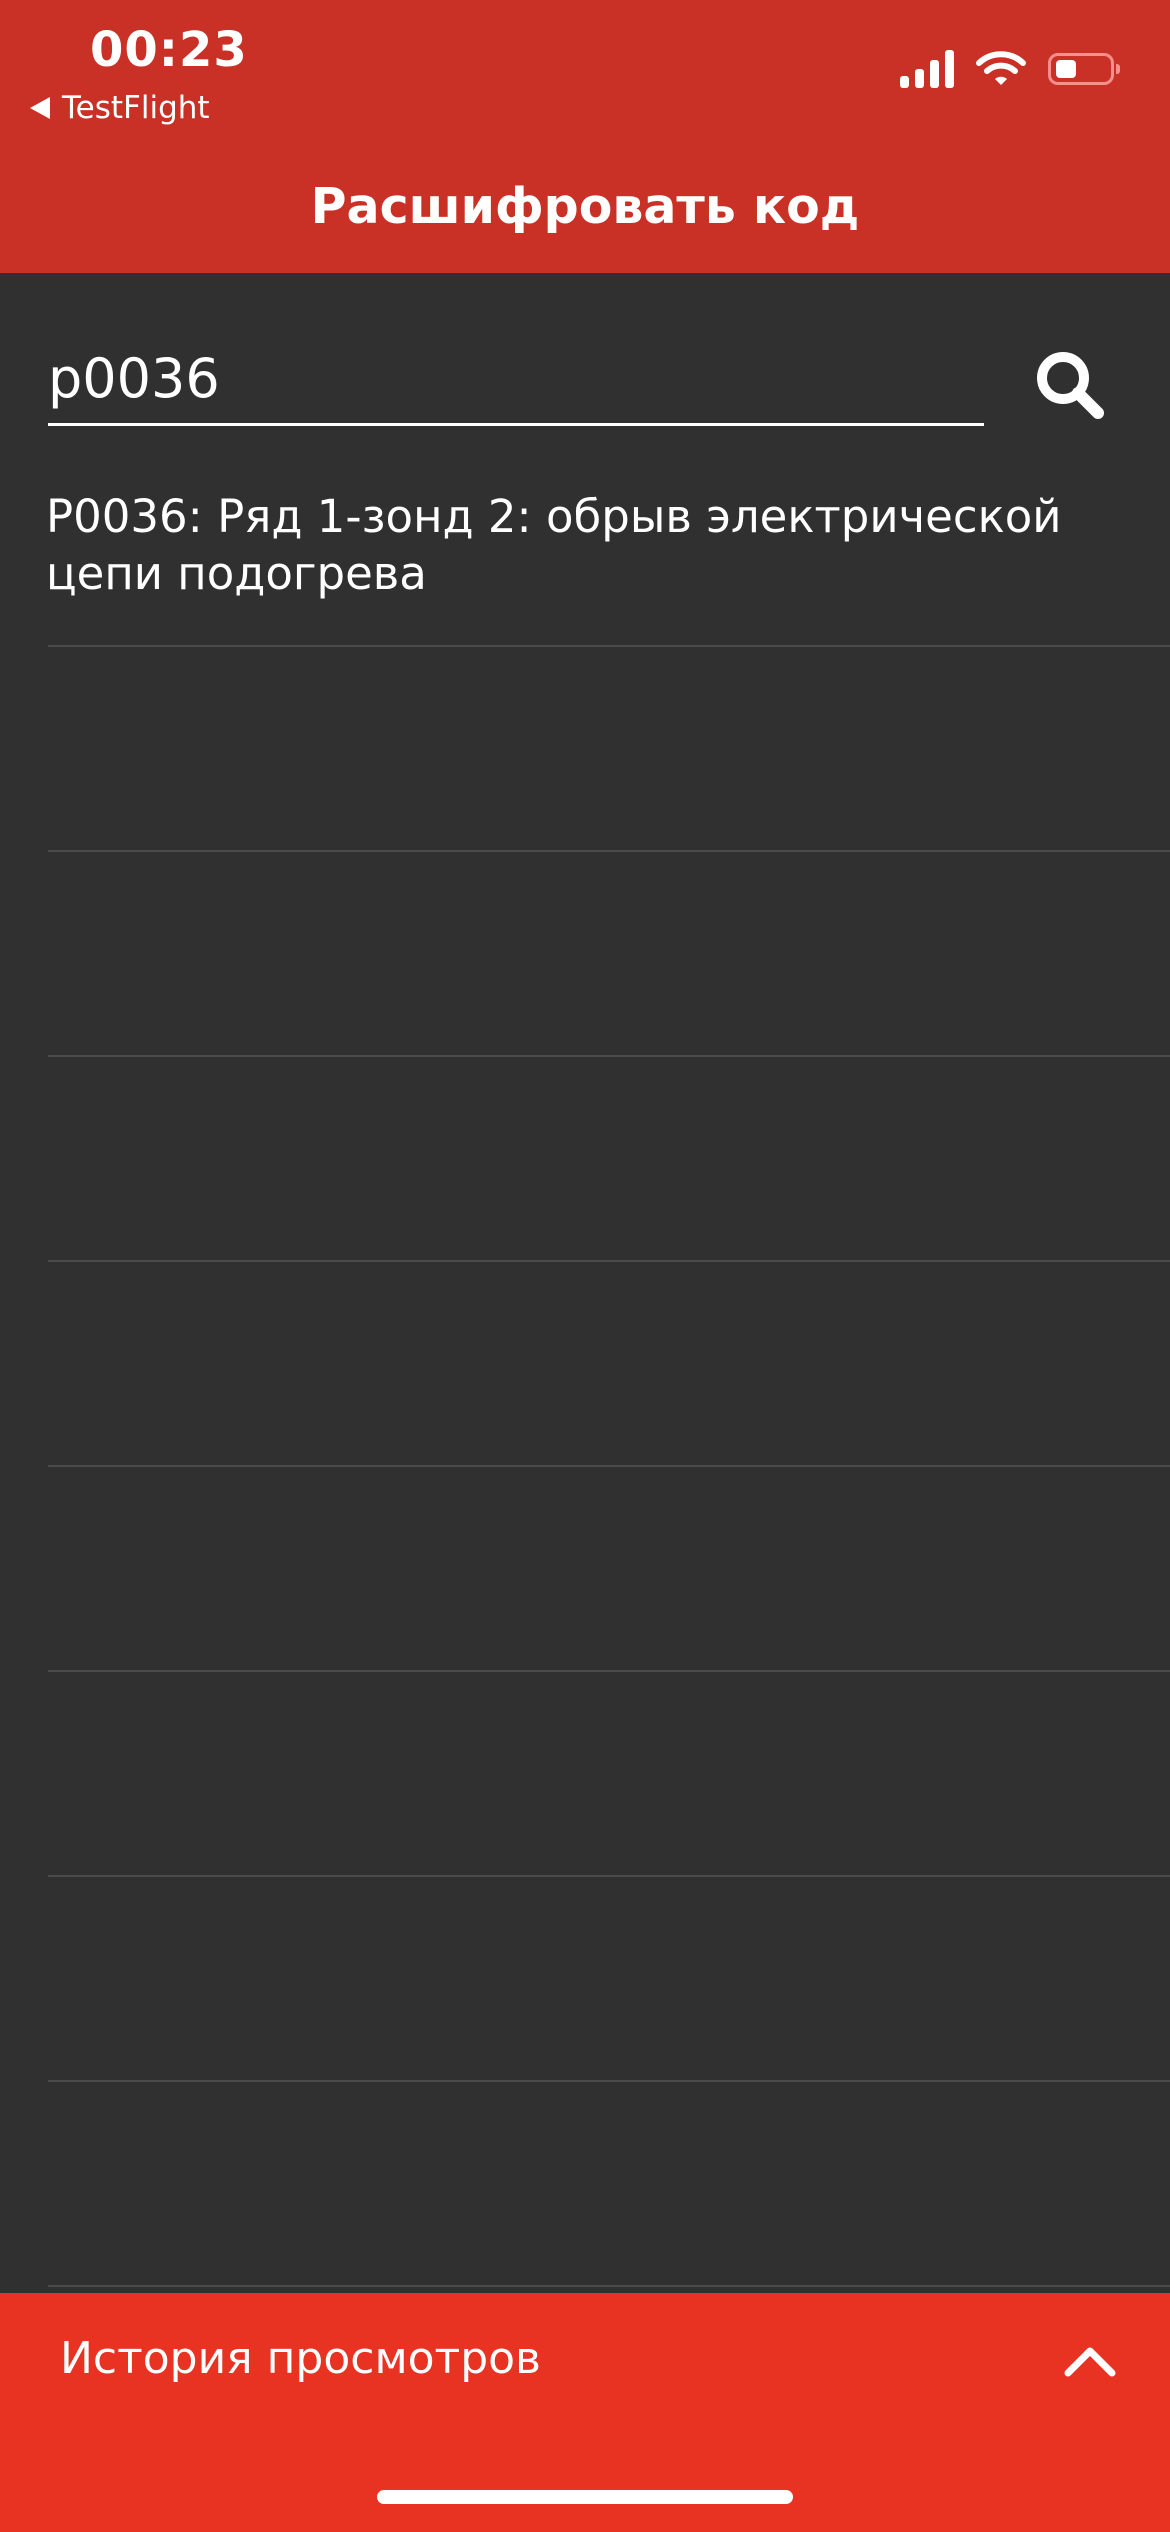 This screenshot has height=2532, width=1170. I want to click on search-input, so click(516, 378).